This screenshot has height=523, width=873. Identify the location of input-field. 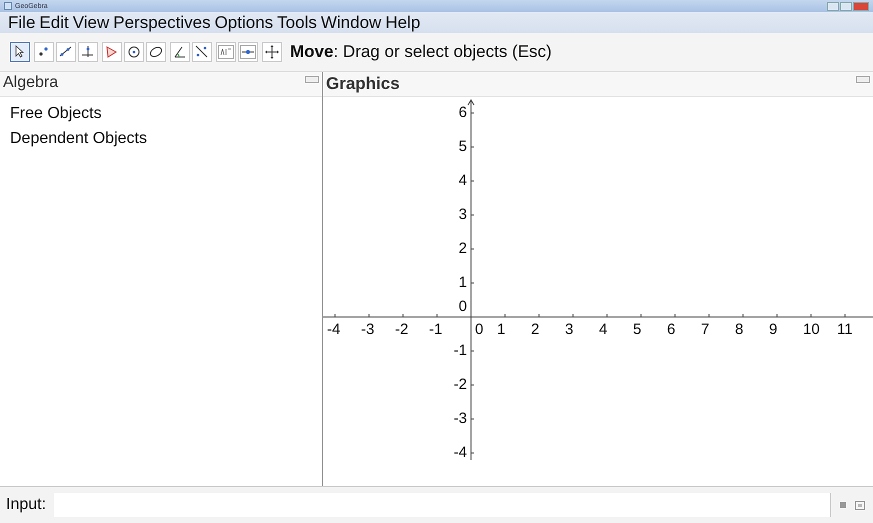
(442, 505).